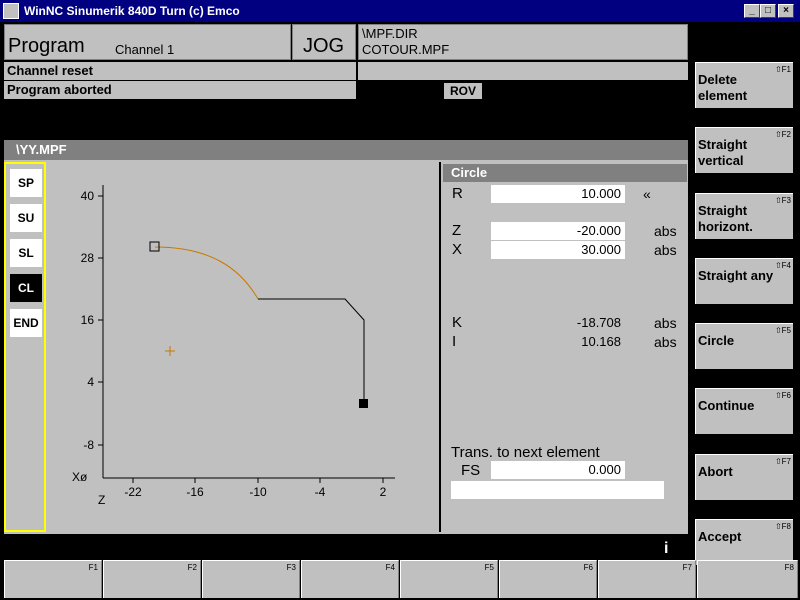 Image resolution: width=800 pixels, height=600 pixels. Describe the element at coordinates (457, 193) in the screenshot. I see `r-label: R` at that location.